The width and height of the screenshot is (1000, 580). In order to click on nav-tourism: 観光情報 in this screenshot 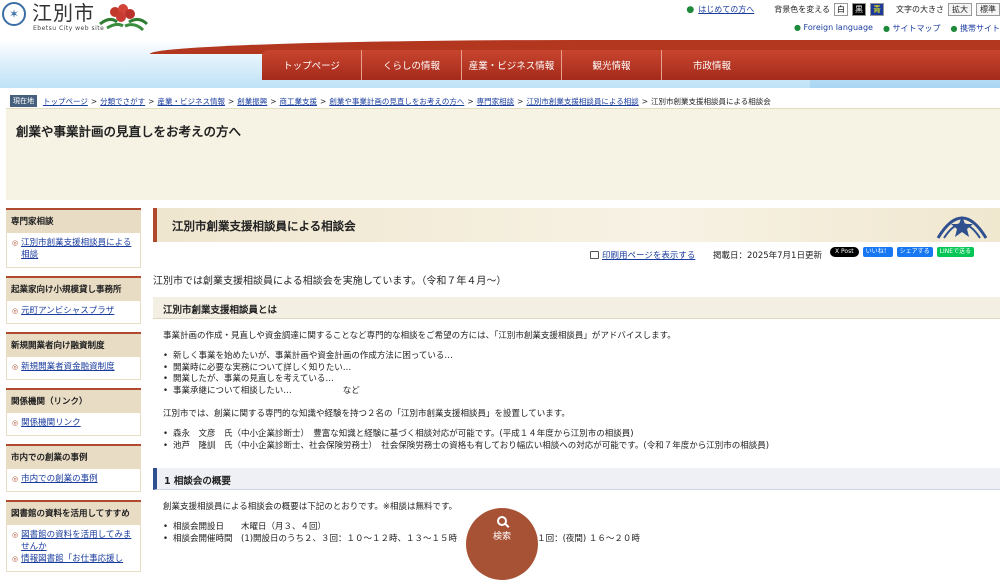, I will do `click(612, 65)`.